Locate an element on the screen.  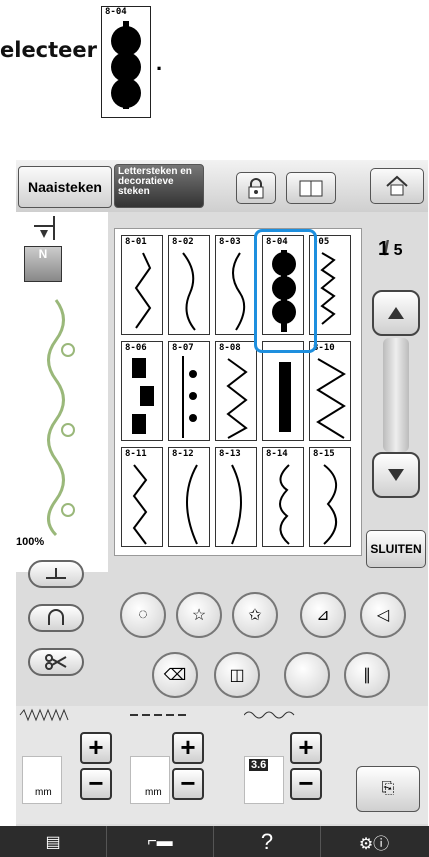
memory-button: ⎘ is located at coordinates (388, 789).